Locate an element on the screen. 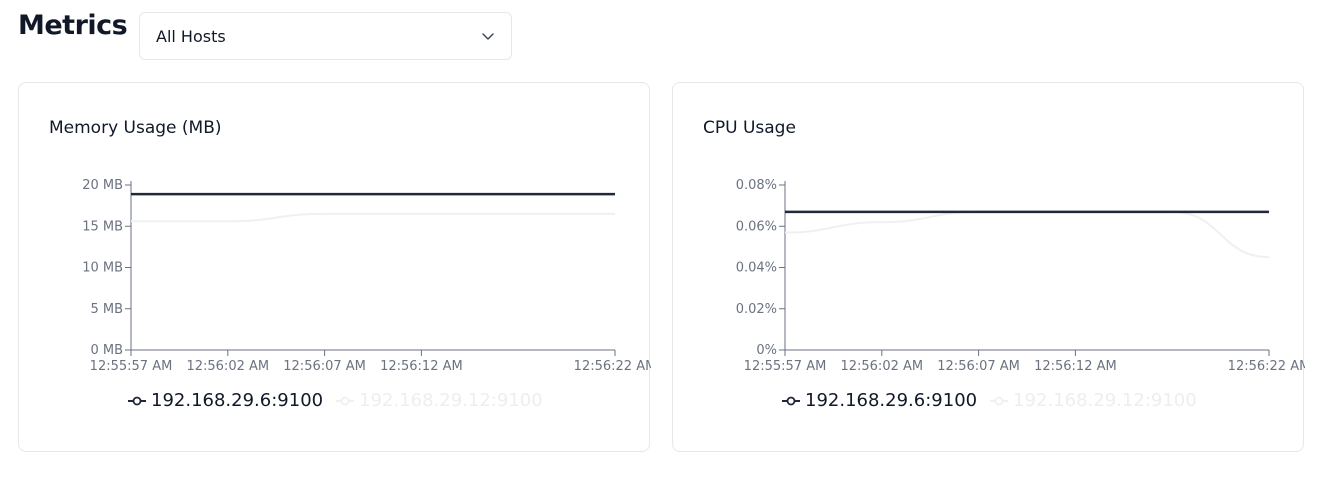 The image size is (1337, 486). page-title: Metrics is located at coordinates (73, 25).